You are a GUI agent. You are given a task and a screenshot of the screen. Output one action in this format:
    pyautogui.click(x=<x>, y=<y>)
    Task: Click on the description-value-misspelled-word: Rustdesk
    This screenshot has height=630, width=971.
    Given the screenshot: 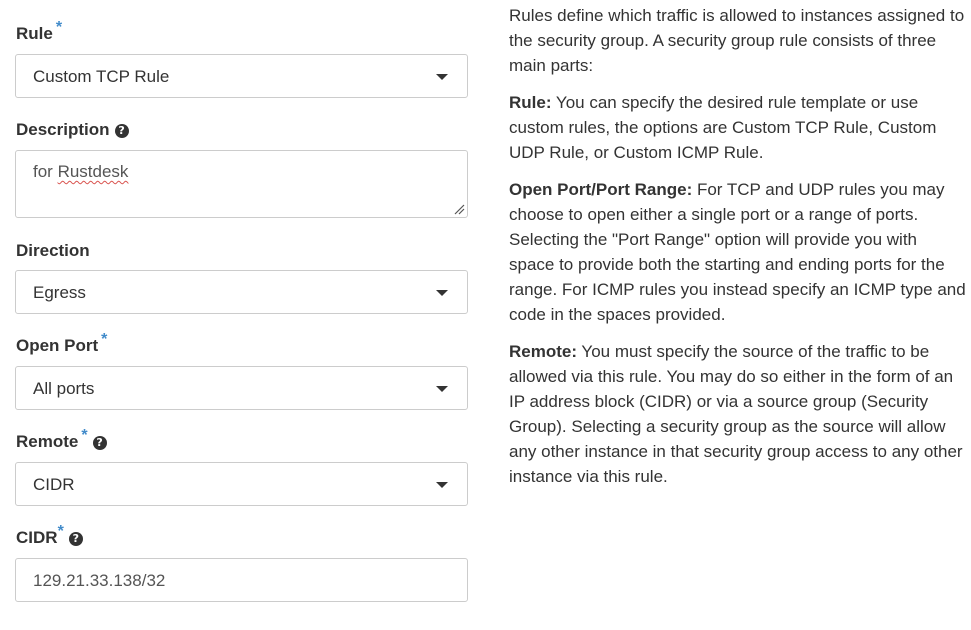 What is the action you would take?
    pyautogui.click(x=93, y=171)
    